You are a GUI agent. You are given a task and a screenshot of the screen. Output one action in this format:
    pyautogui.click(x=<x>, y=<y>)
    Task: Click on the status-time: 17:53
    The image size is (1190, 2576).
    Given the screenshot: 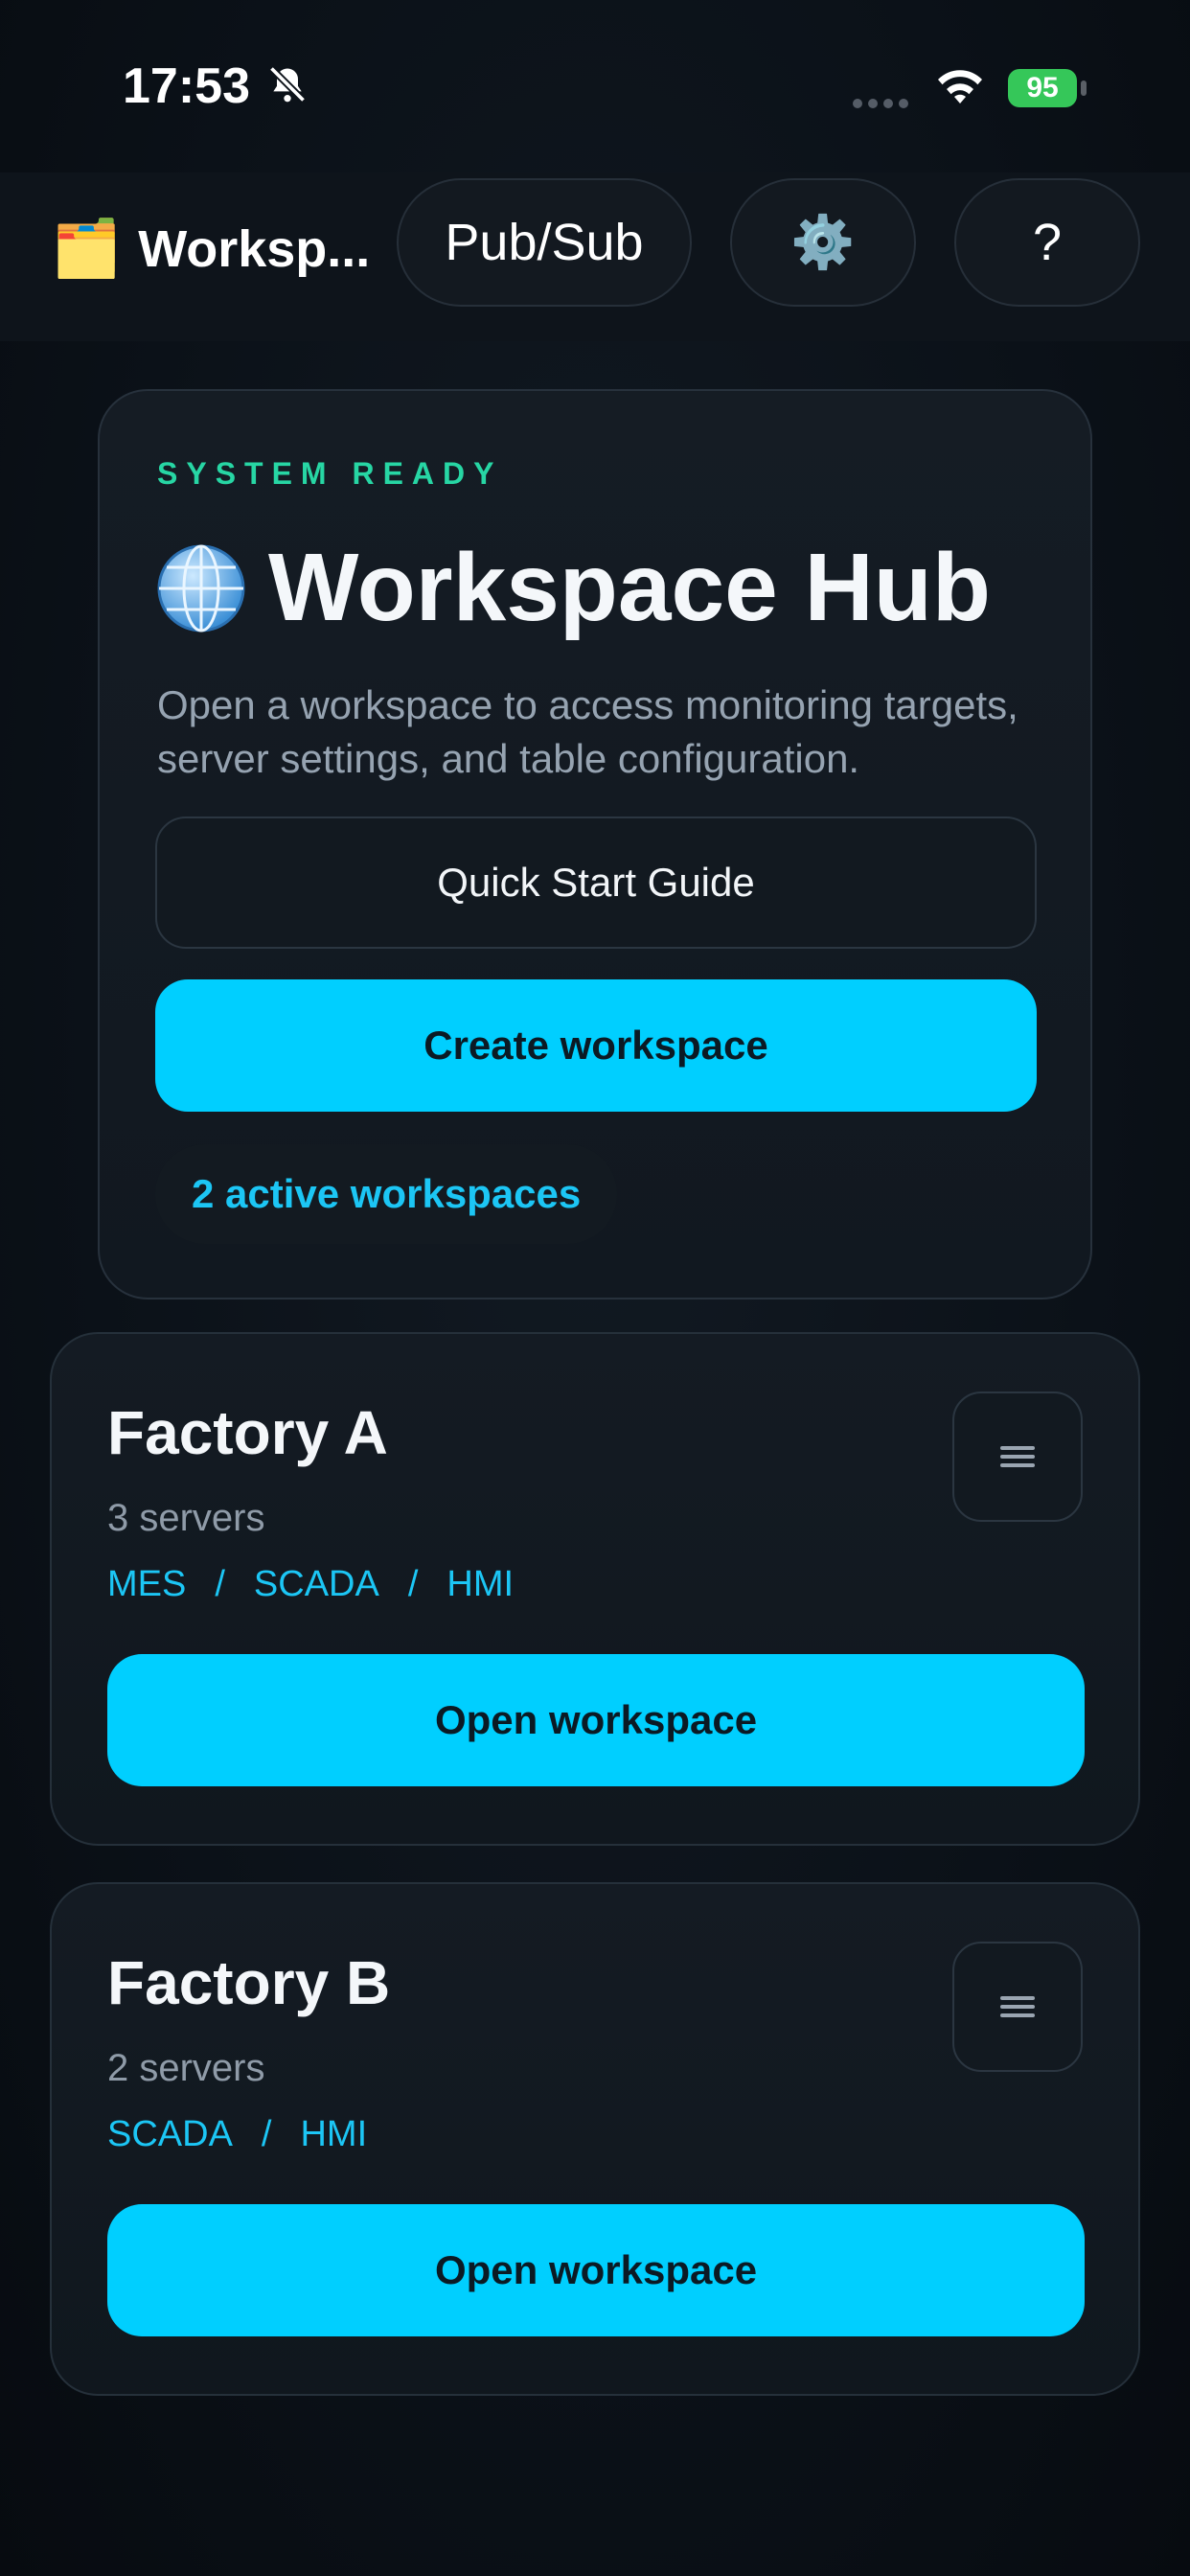 What is the action you would take?
    pyautogui.click(x=187, y=86)
    